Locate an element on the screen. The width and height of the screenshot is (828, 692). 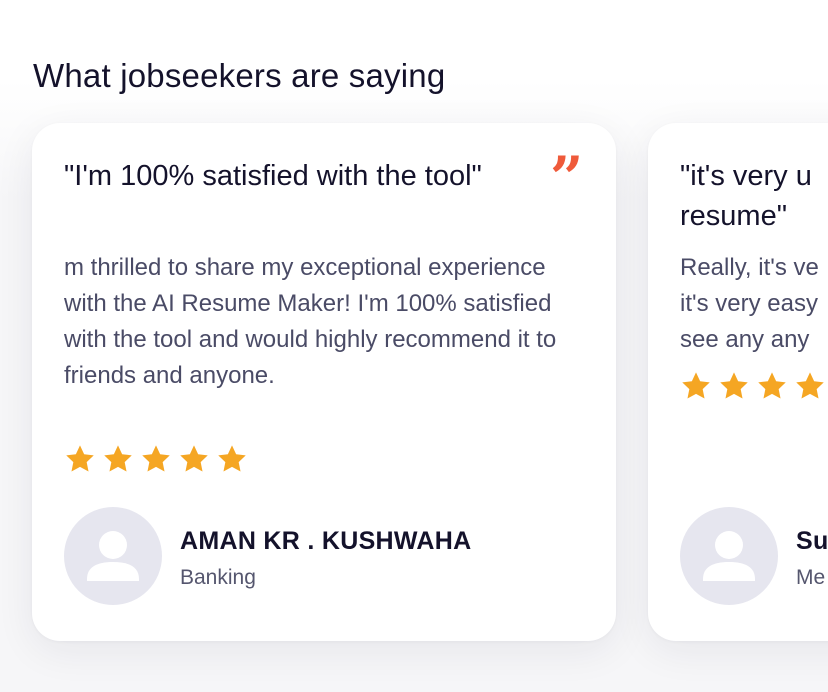
testimonial-body-line: Really, it's ve is located at coordinates (749, 267).